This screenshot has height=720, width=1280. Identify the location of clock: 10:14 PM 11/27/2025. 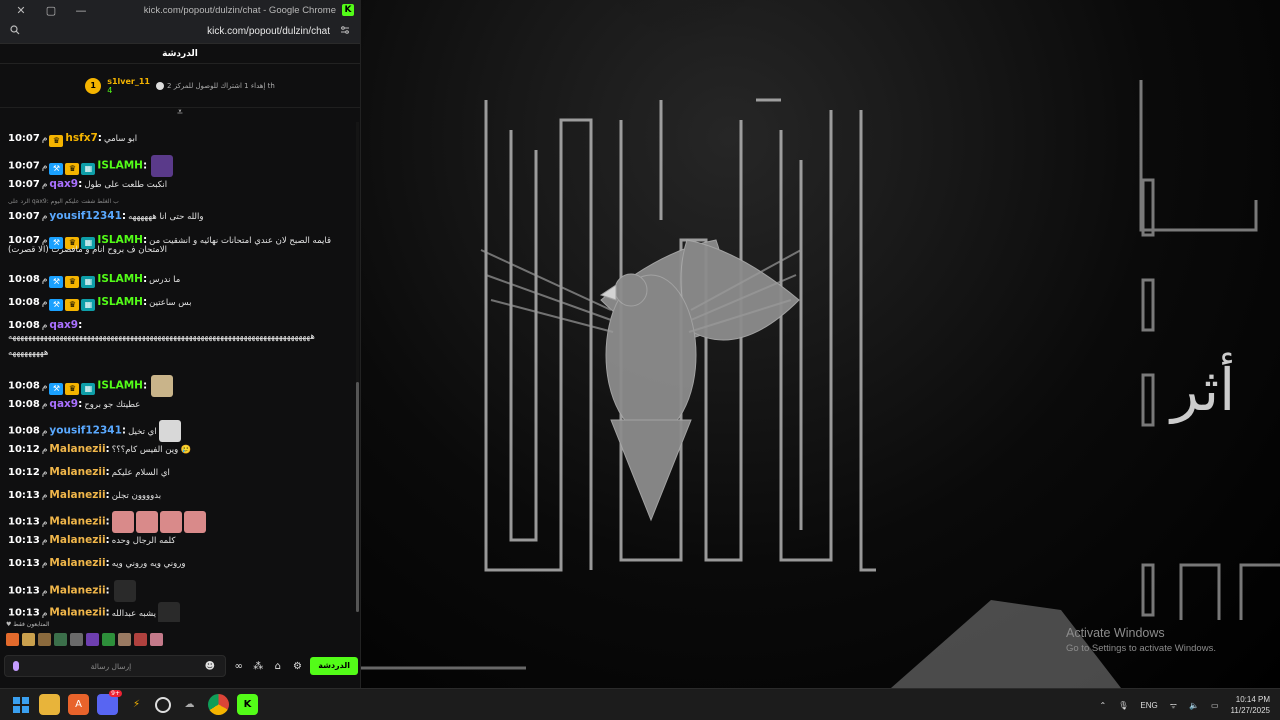
(1250, 705).